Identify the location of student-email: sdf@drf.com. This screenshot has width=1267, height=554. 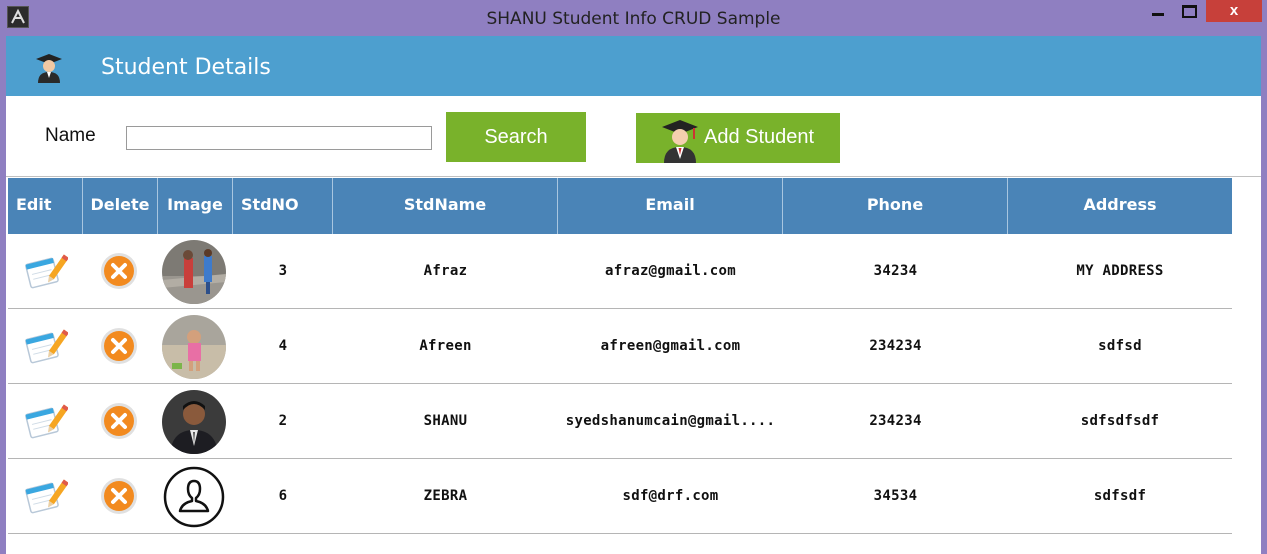
(670, 496).